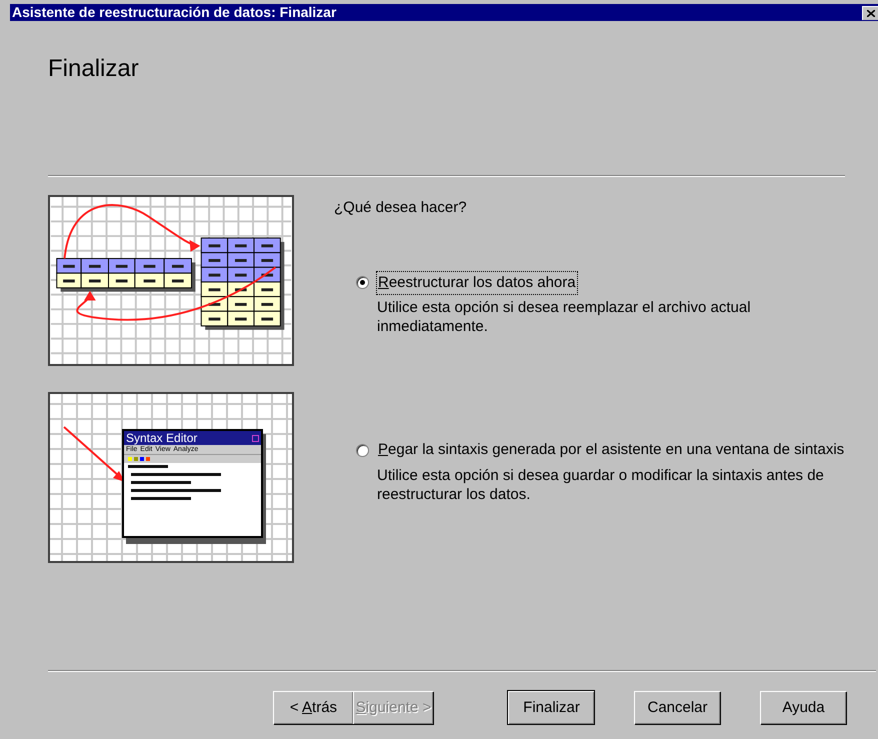 Image resolution: width=878 pixels, height=739 pixels. What do you see at coordinates (401, 208) in the screenshot?
I see `question-text: ¿Qué desea hacer?` at bounding box center [401, 208].